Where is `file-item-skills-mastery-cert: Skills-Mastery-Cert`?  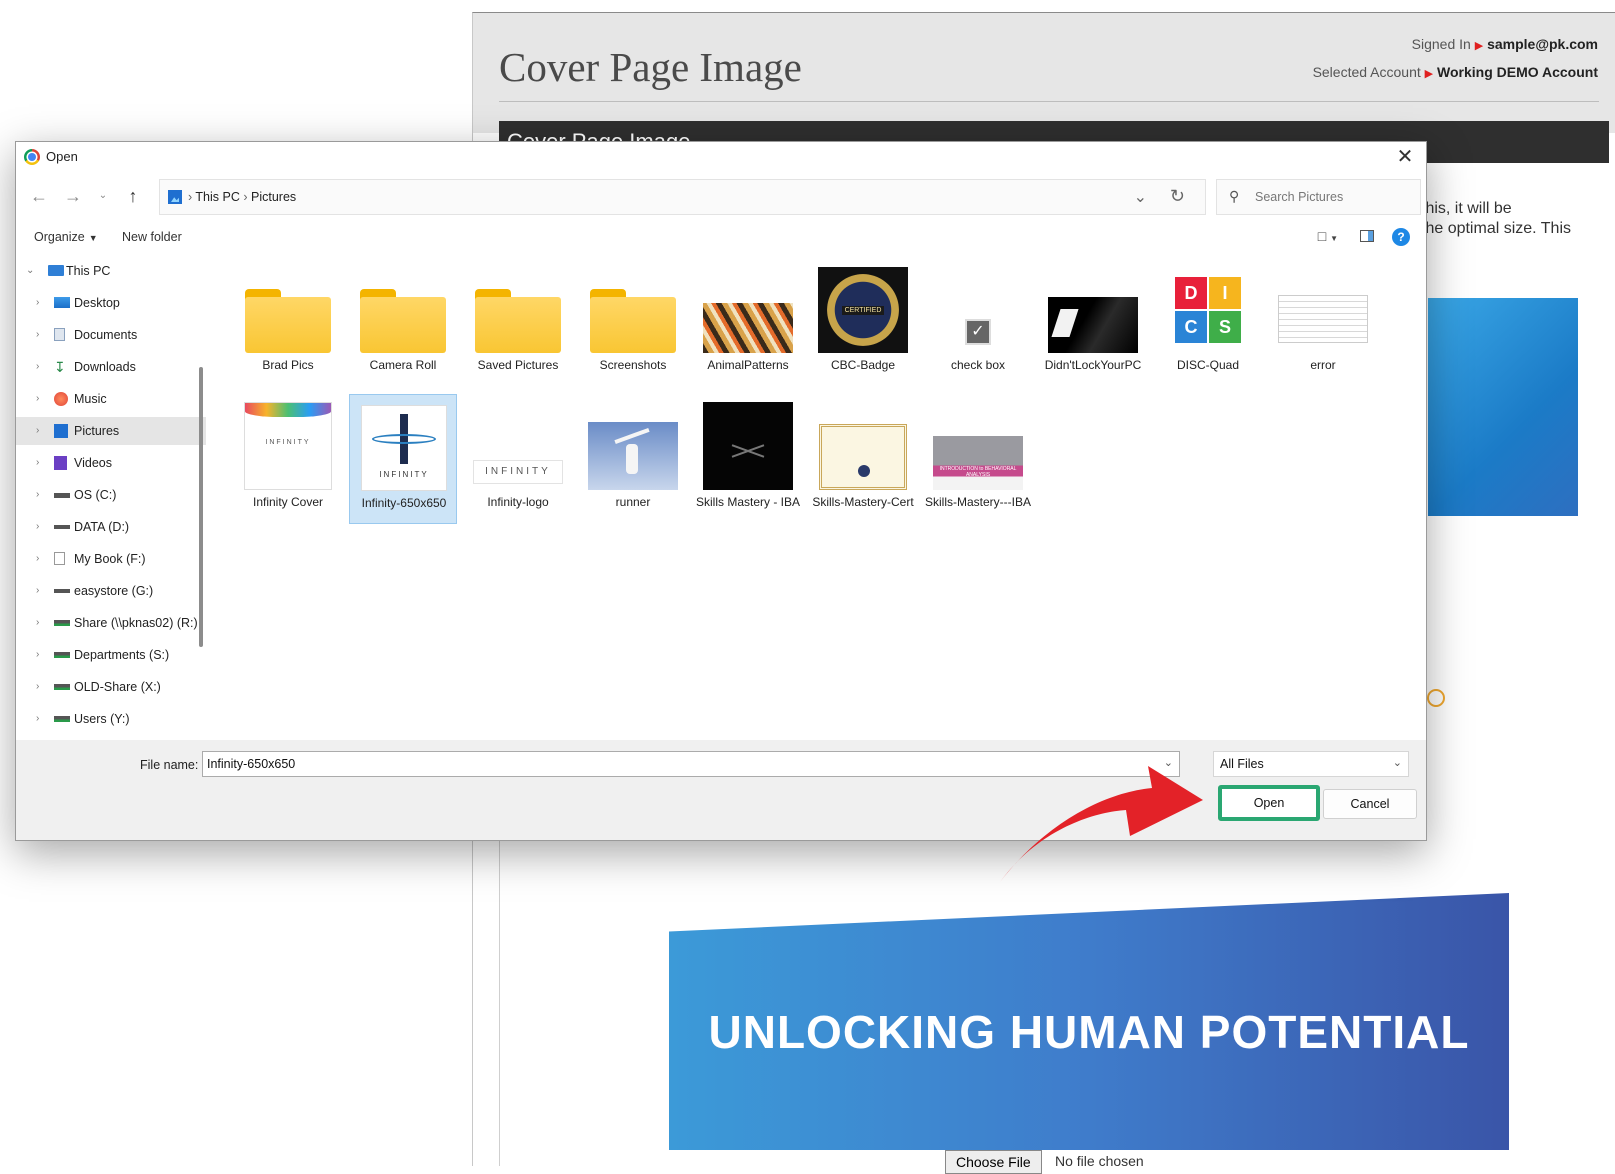 file-item-skills-mastery-cert: Skills-Mastery-Cert is located at coordinates (863, 459).